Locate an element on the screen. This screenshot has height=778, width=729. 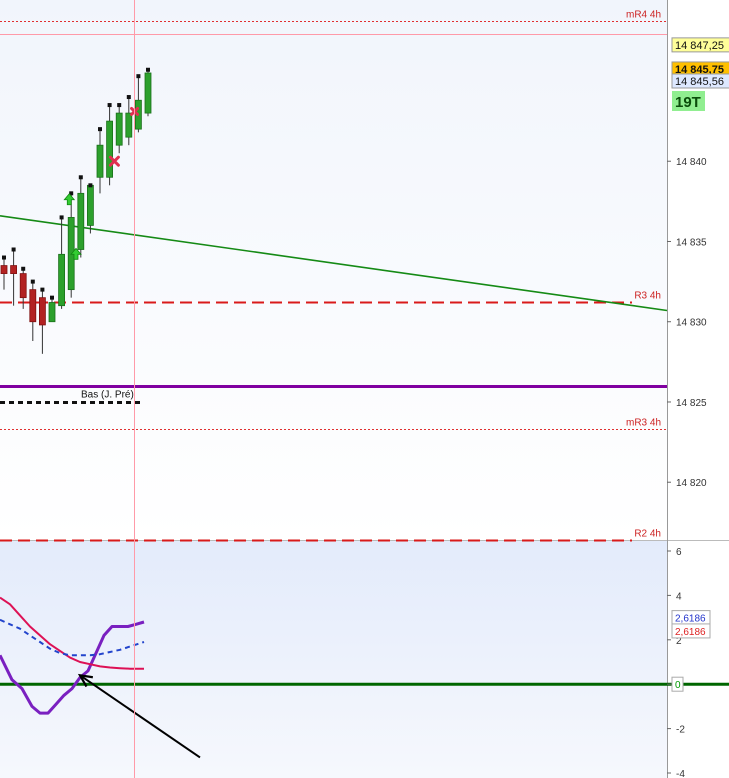
osc-tick-label-5: -4 is located at coordinates (680, 773).